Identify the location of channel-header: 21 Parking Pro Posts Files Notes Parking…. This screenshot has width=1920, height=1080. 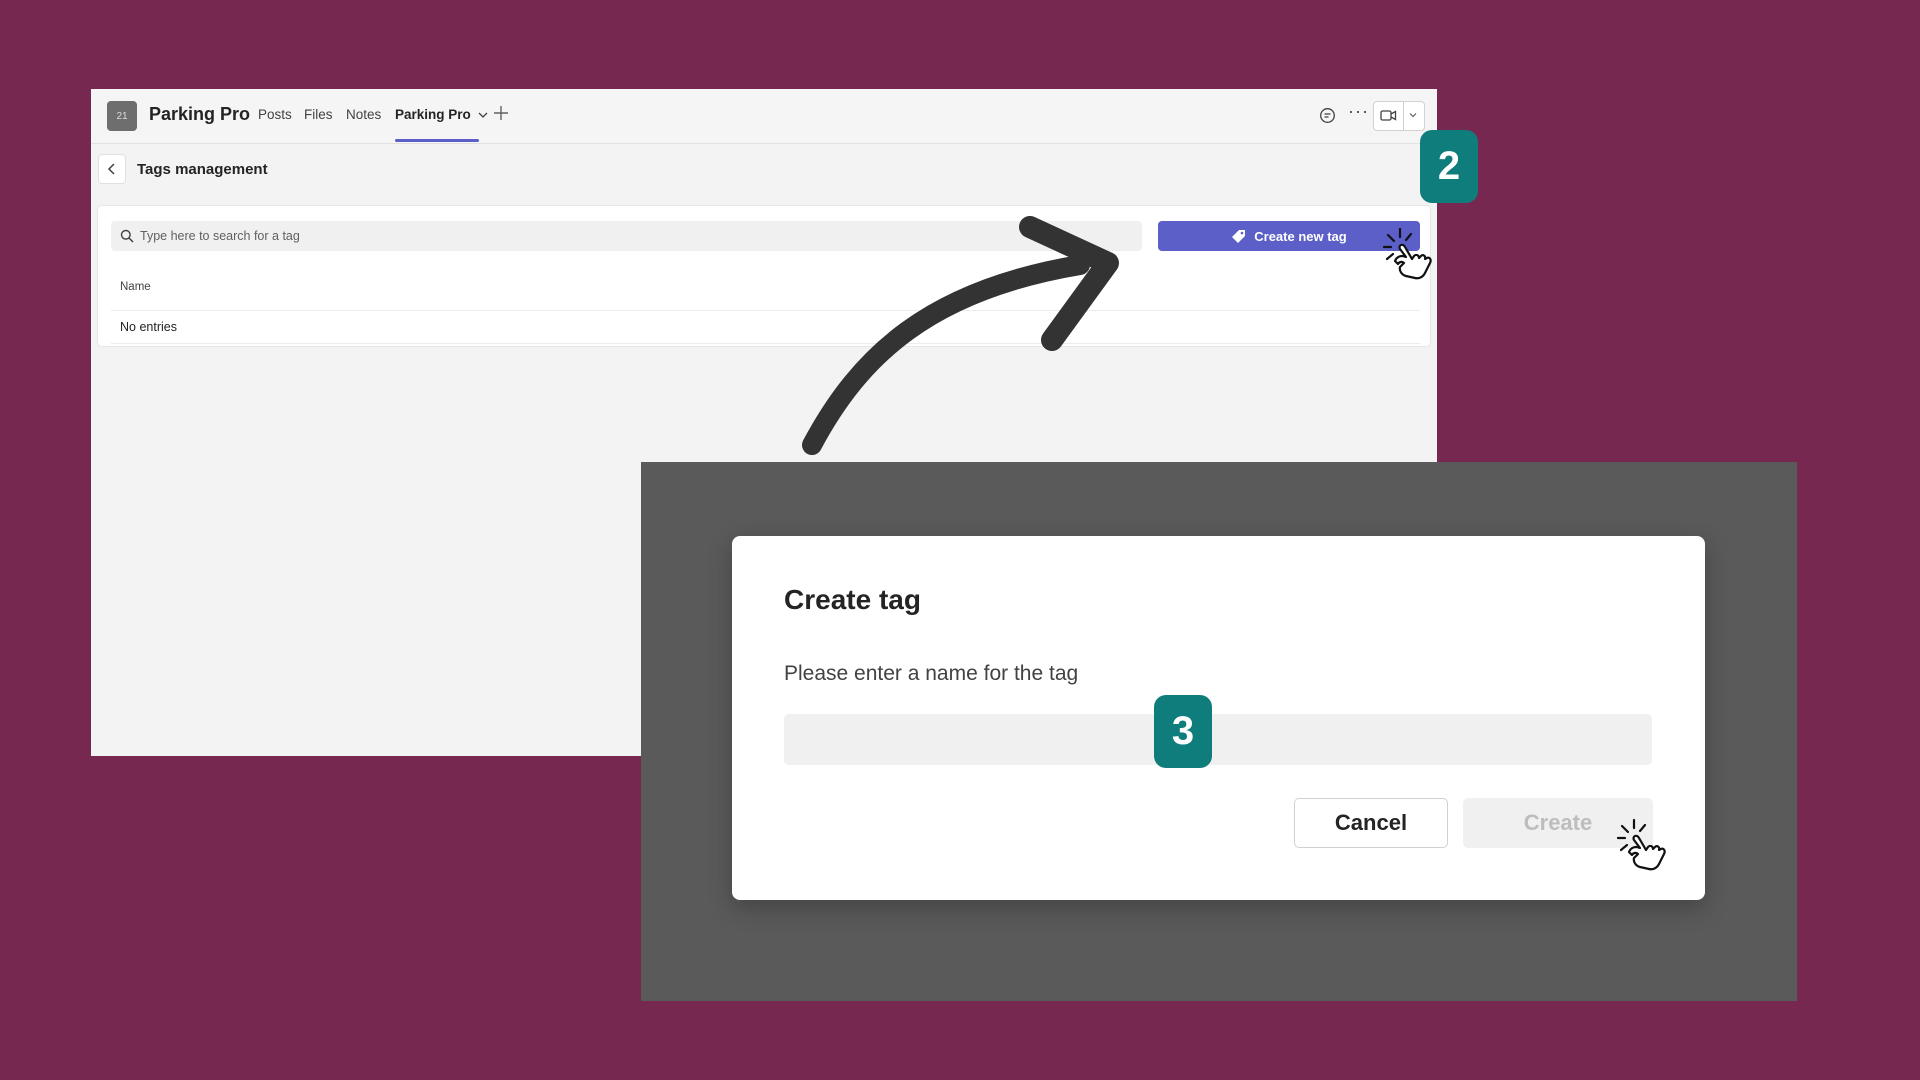
(764, 116).